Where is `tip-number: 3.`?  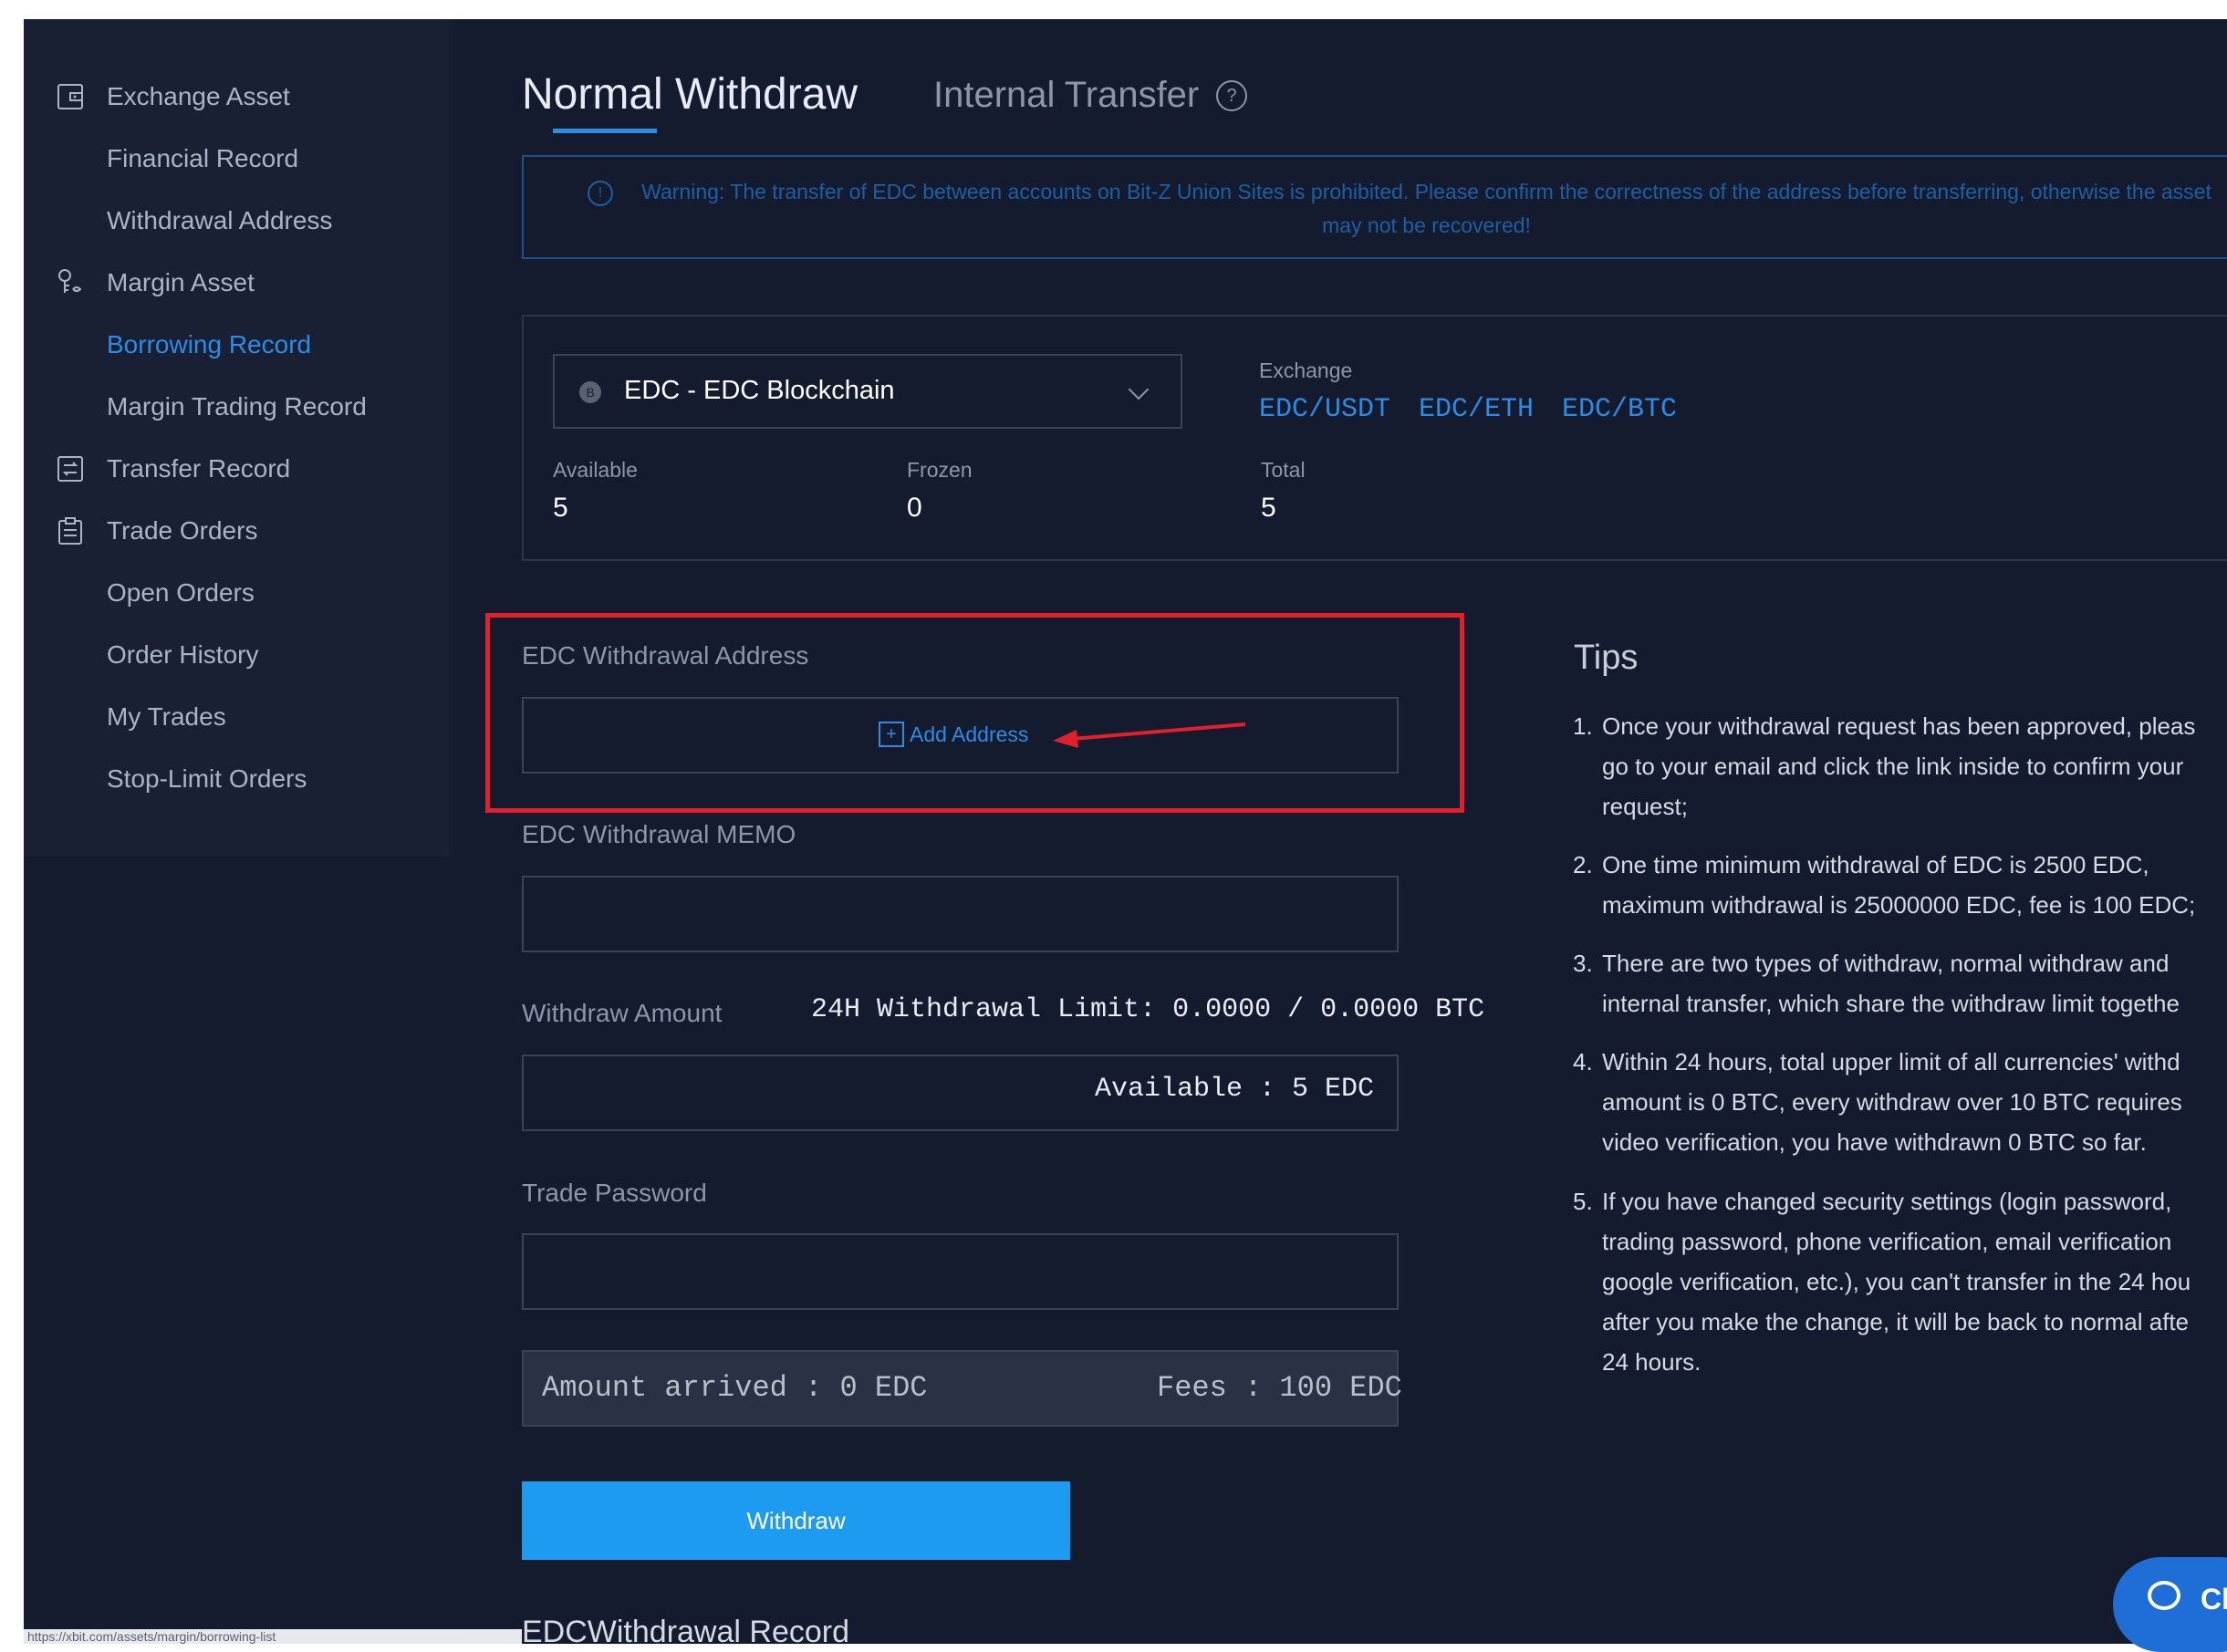
tip-number: 3. is located at coordinates (1583, 964).